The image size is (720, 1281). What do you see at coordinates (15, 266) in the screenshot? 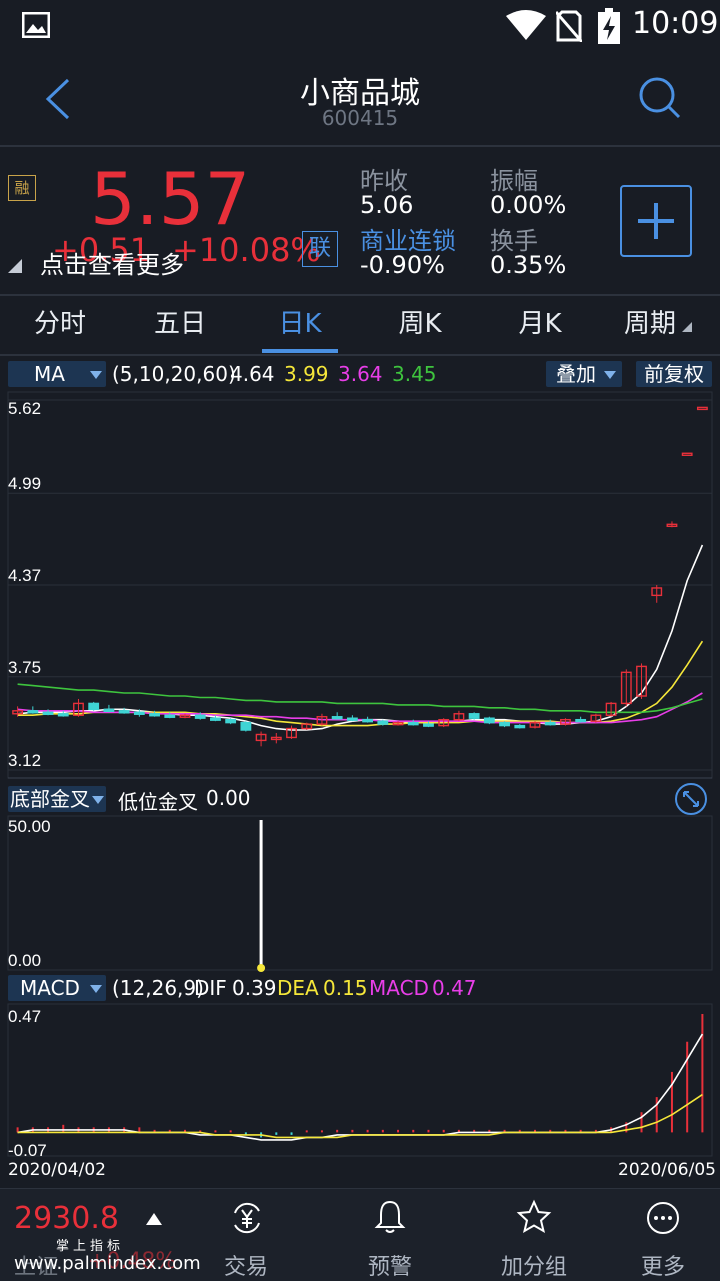
I see `corner-triangle-icon` at bounding box center [15, 266].